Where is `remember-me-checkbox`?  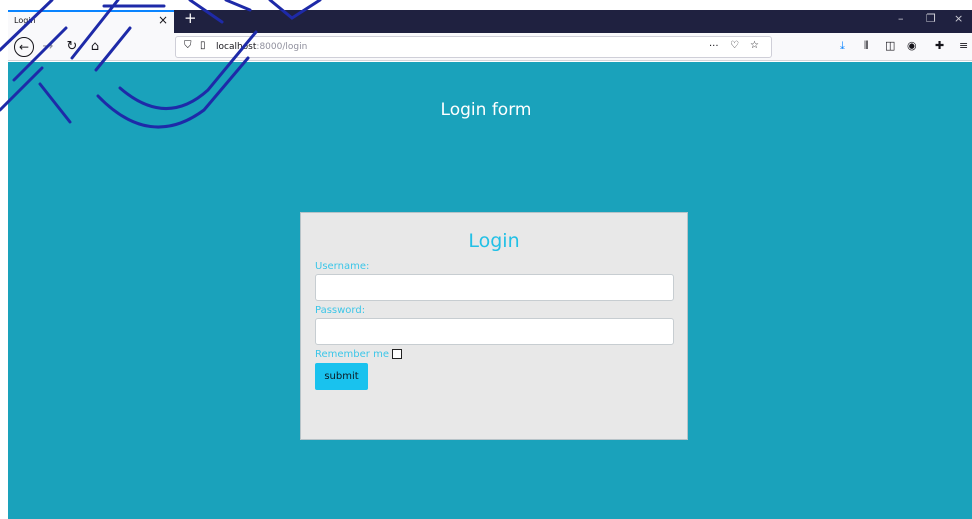
remember-me-checkbox is located at coordinates (397, 354).